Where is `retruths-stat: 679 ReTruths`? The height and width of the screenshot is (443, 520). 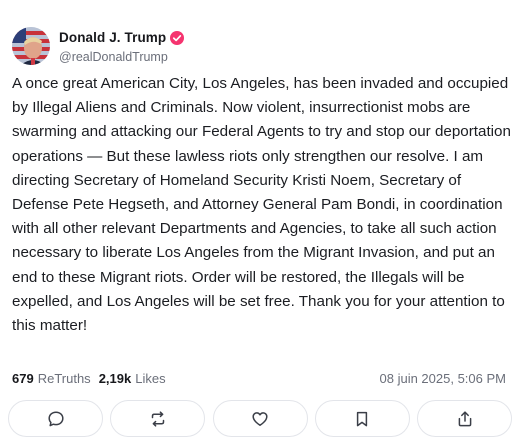
retruths-stat: 679 ReTruths is located at coordinates (51, 378).